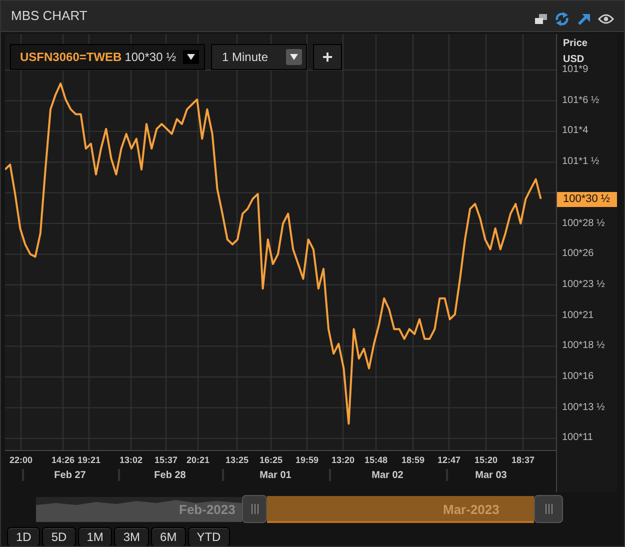  Describe the element at coordinates (271, 460) in the screenshot. I see `time-label: 16:25` at that location.